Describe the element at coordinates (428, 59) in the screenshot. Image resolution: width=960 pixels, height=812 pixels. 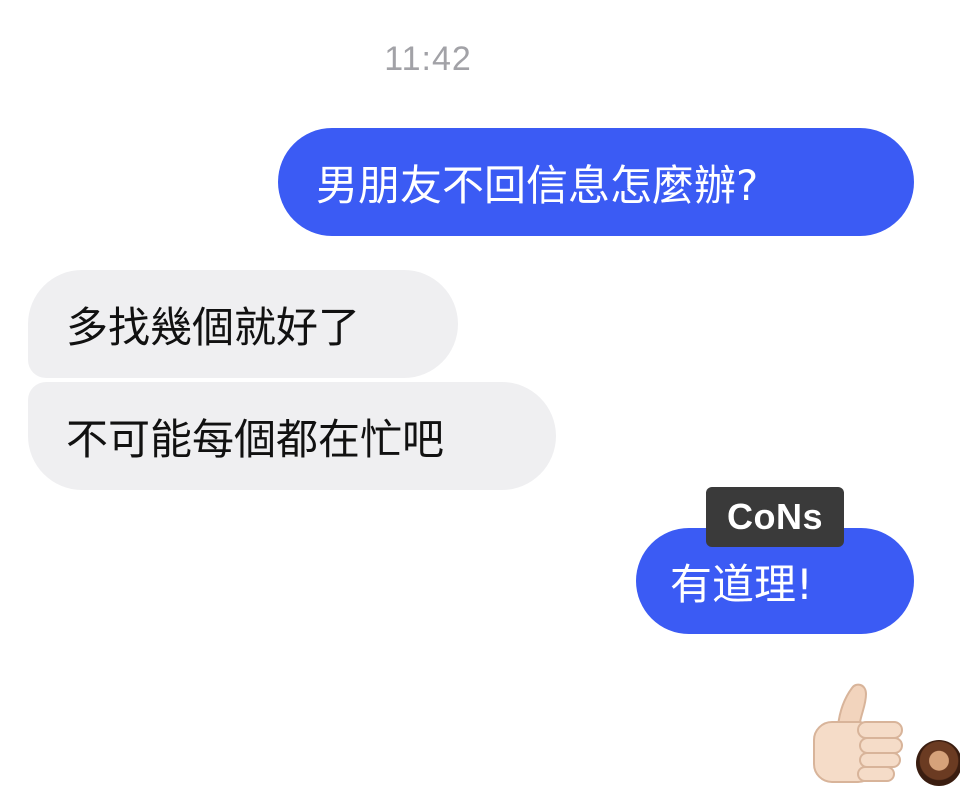
I see `timestamp: 11:42` at that location.